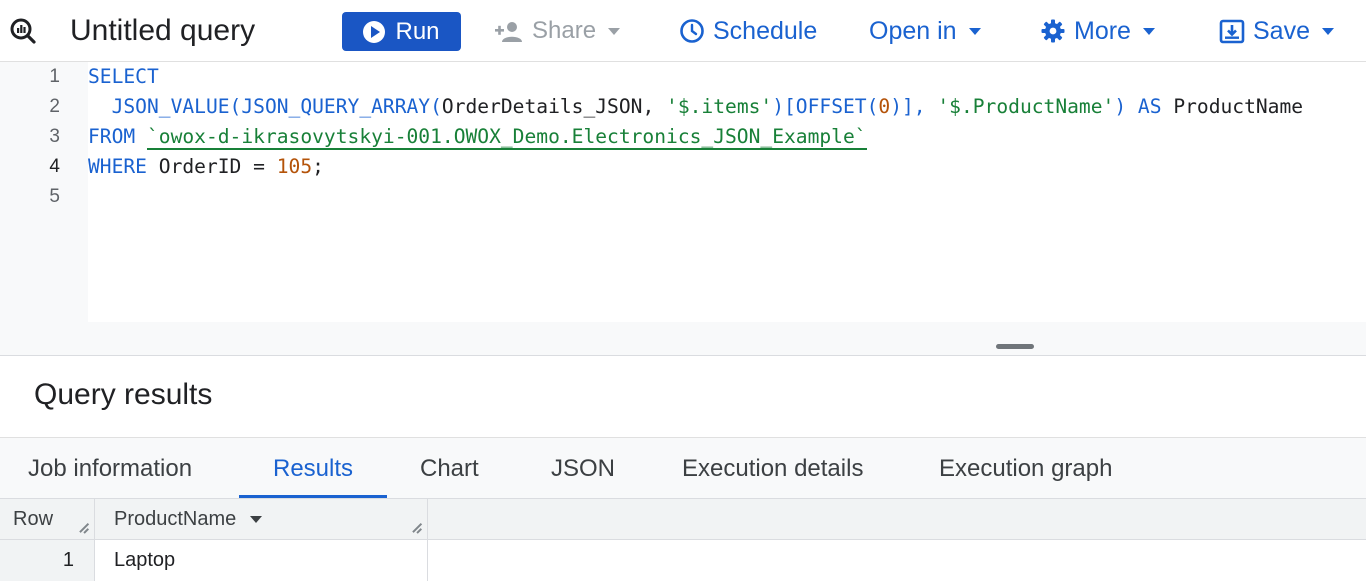 This screenshot has height=581, width=1366. What do you see at coordinates (884, 106) in the screenshot?
I see `code-token: 0` at bounding box center [884, 106].